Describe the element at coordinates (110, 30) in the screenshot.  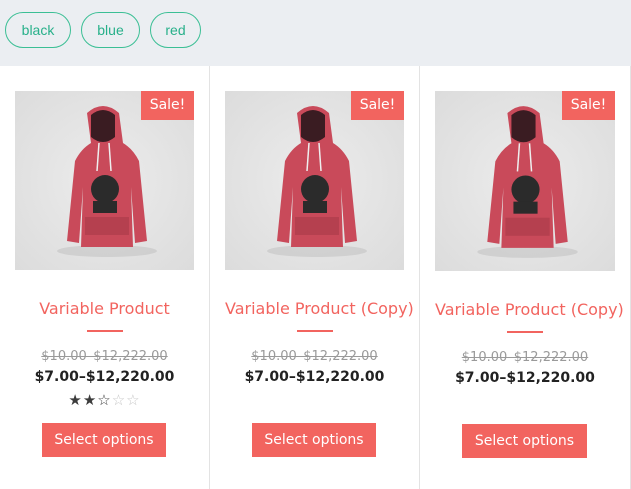
I see `filter-chip-blue: blue` at that location.